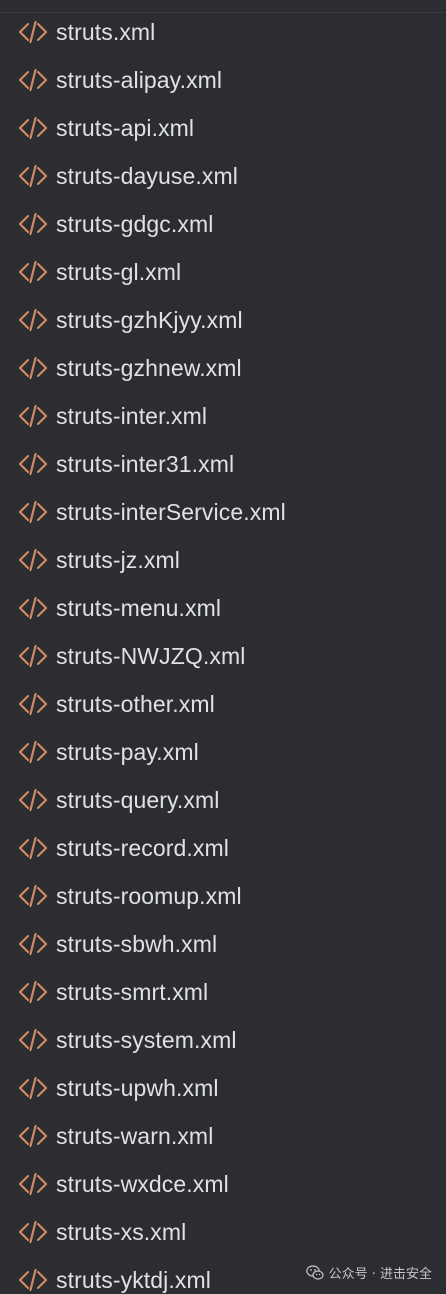  I want to click on file-name: struts-gzhKjyy.xml, so click(149, 319).